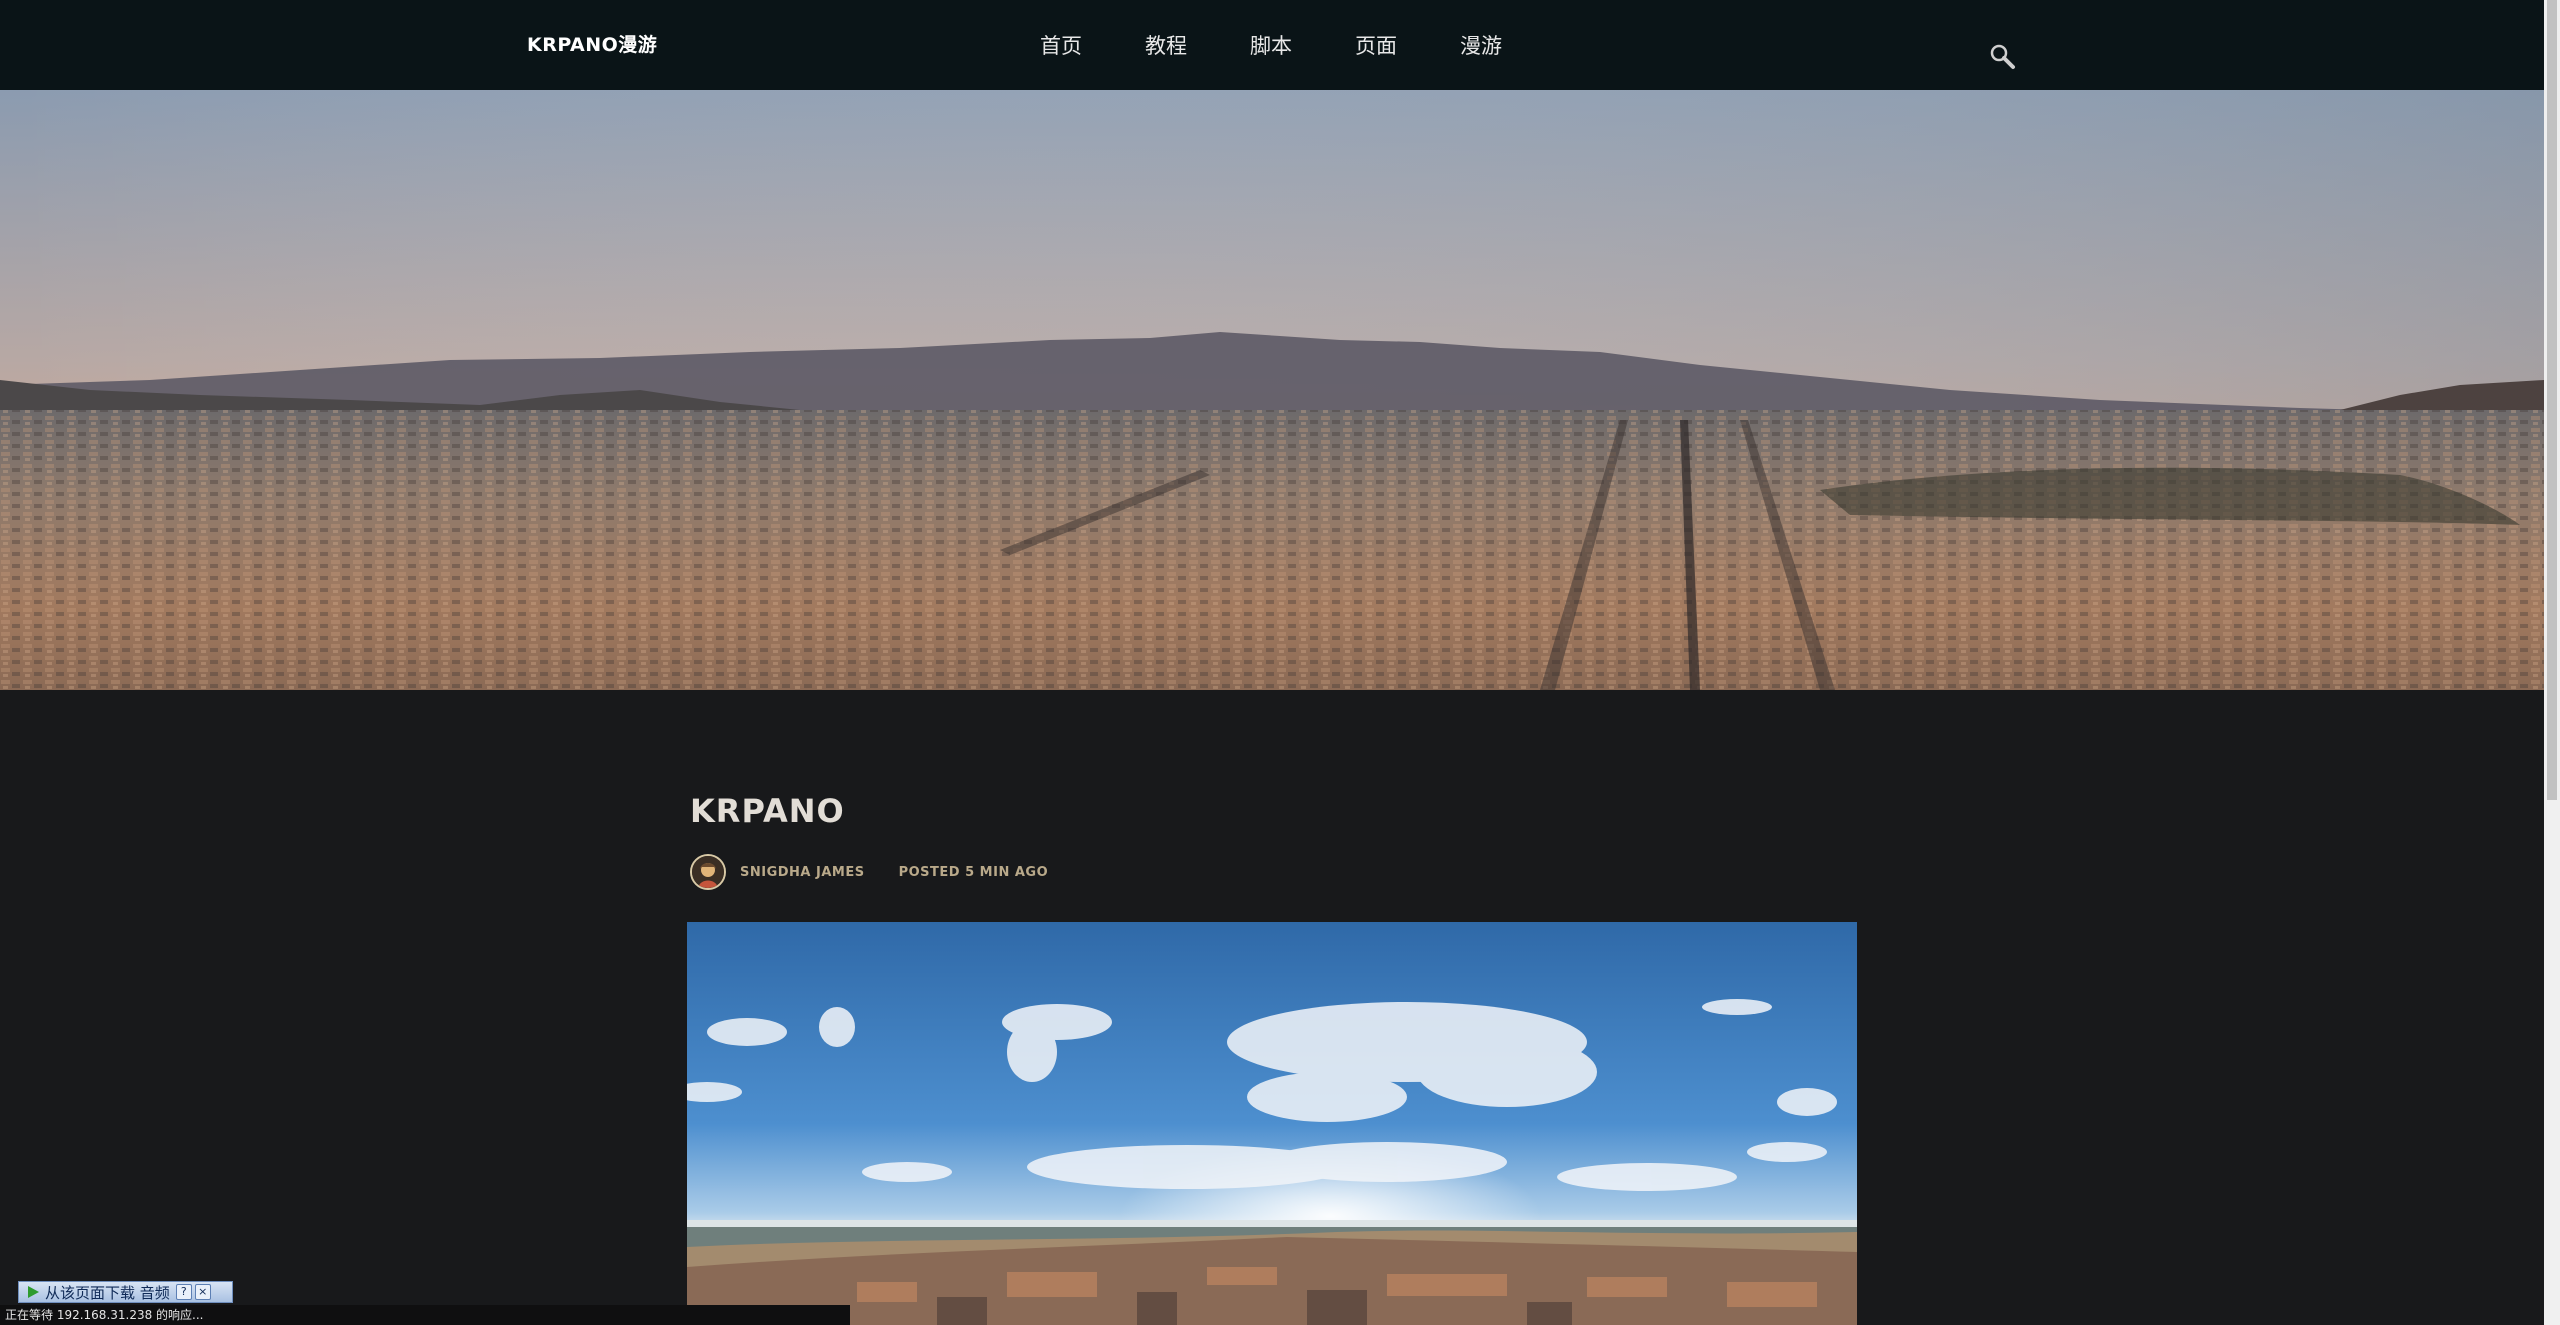  What do you see at coordinates (1407, 45) in the screenshot?
I see `menu-item-pages: 页面` at bounding box center [1407, 45].